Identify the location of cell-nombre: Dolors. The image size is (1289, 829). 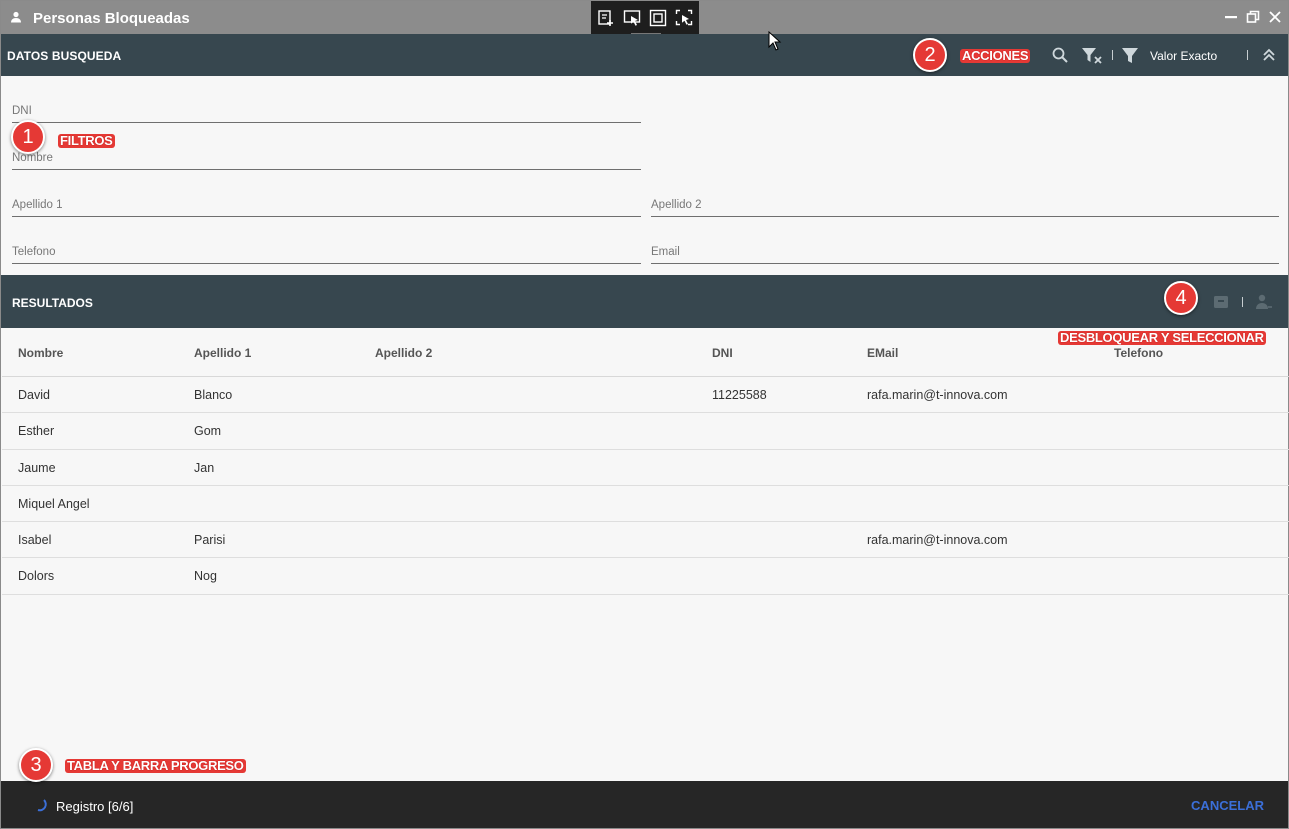
(36, 576).